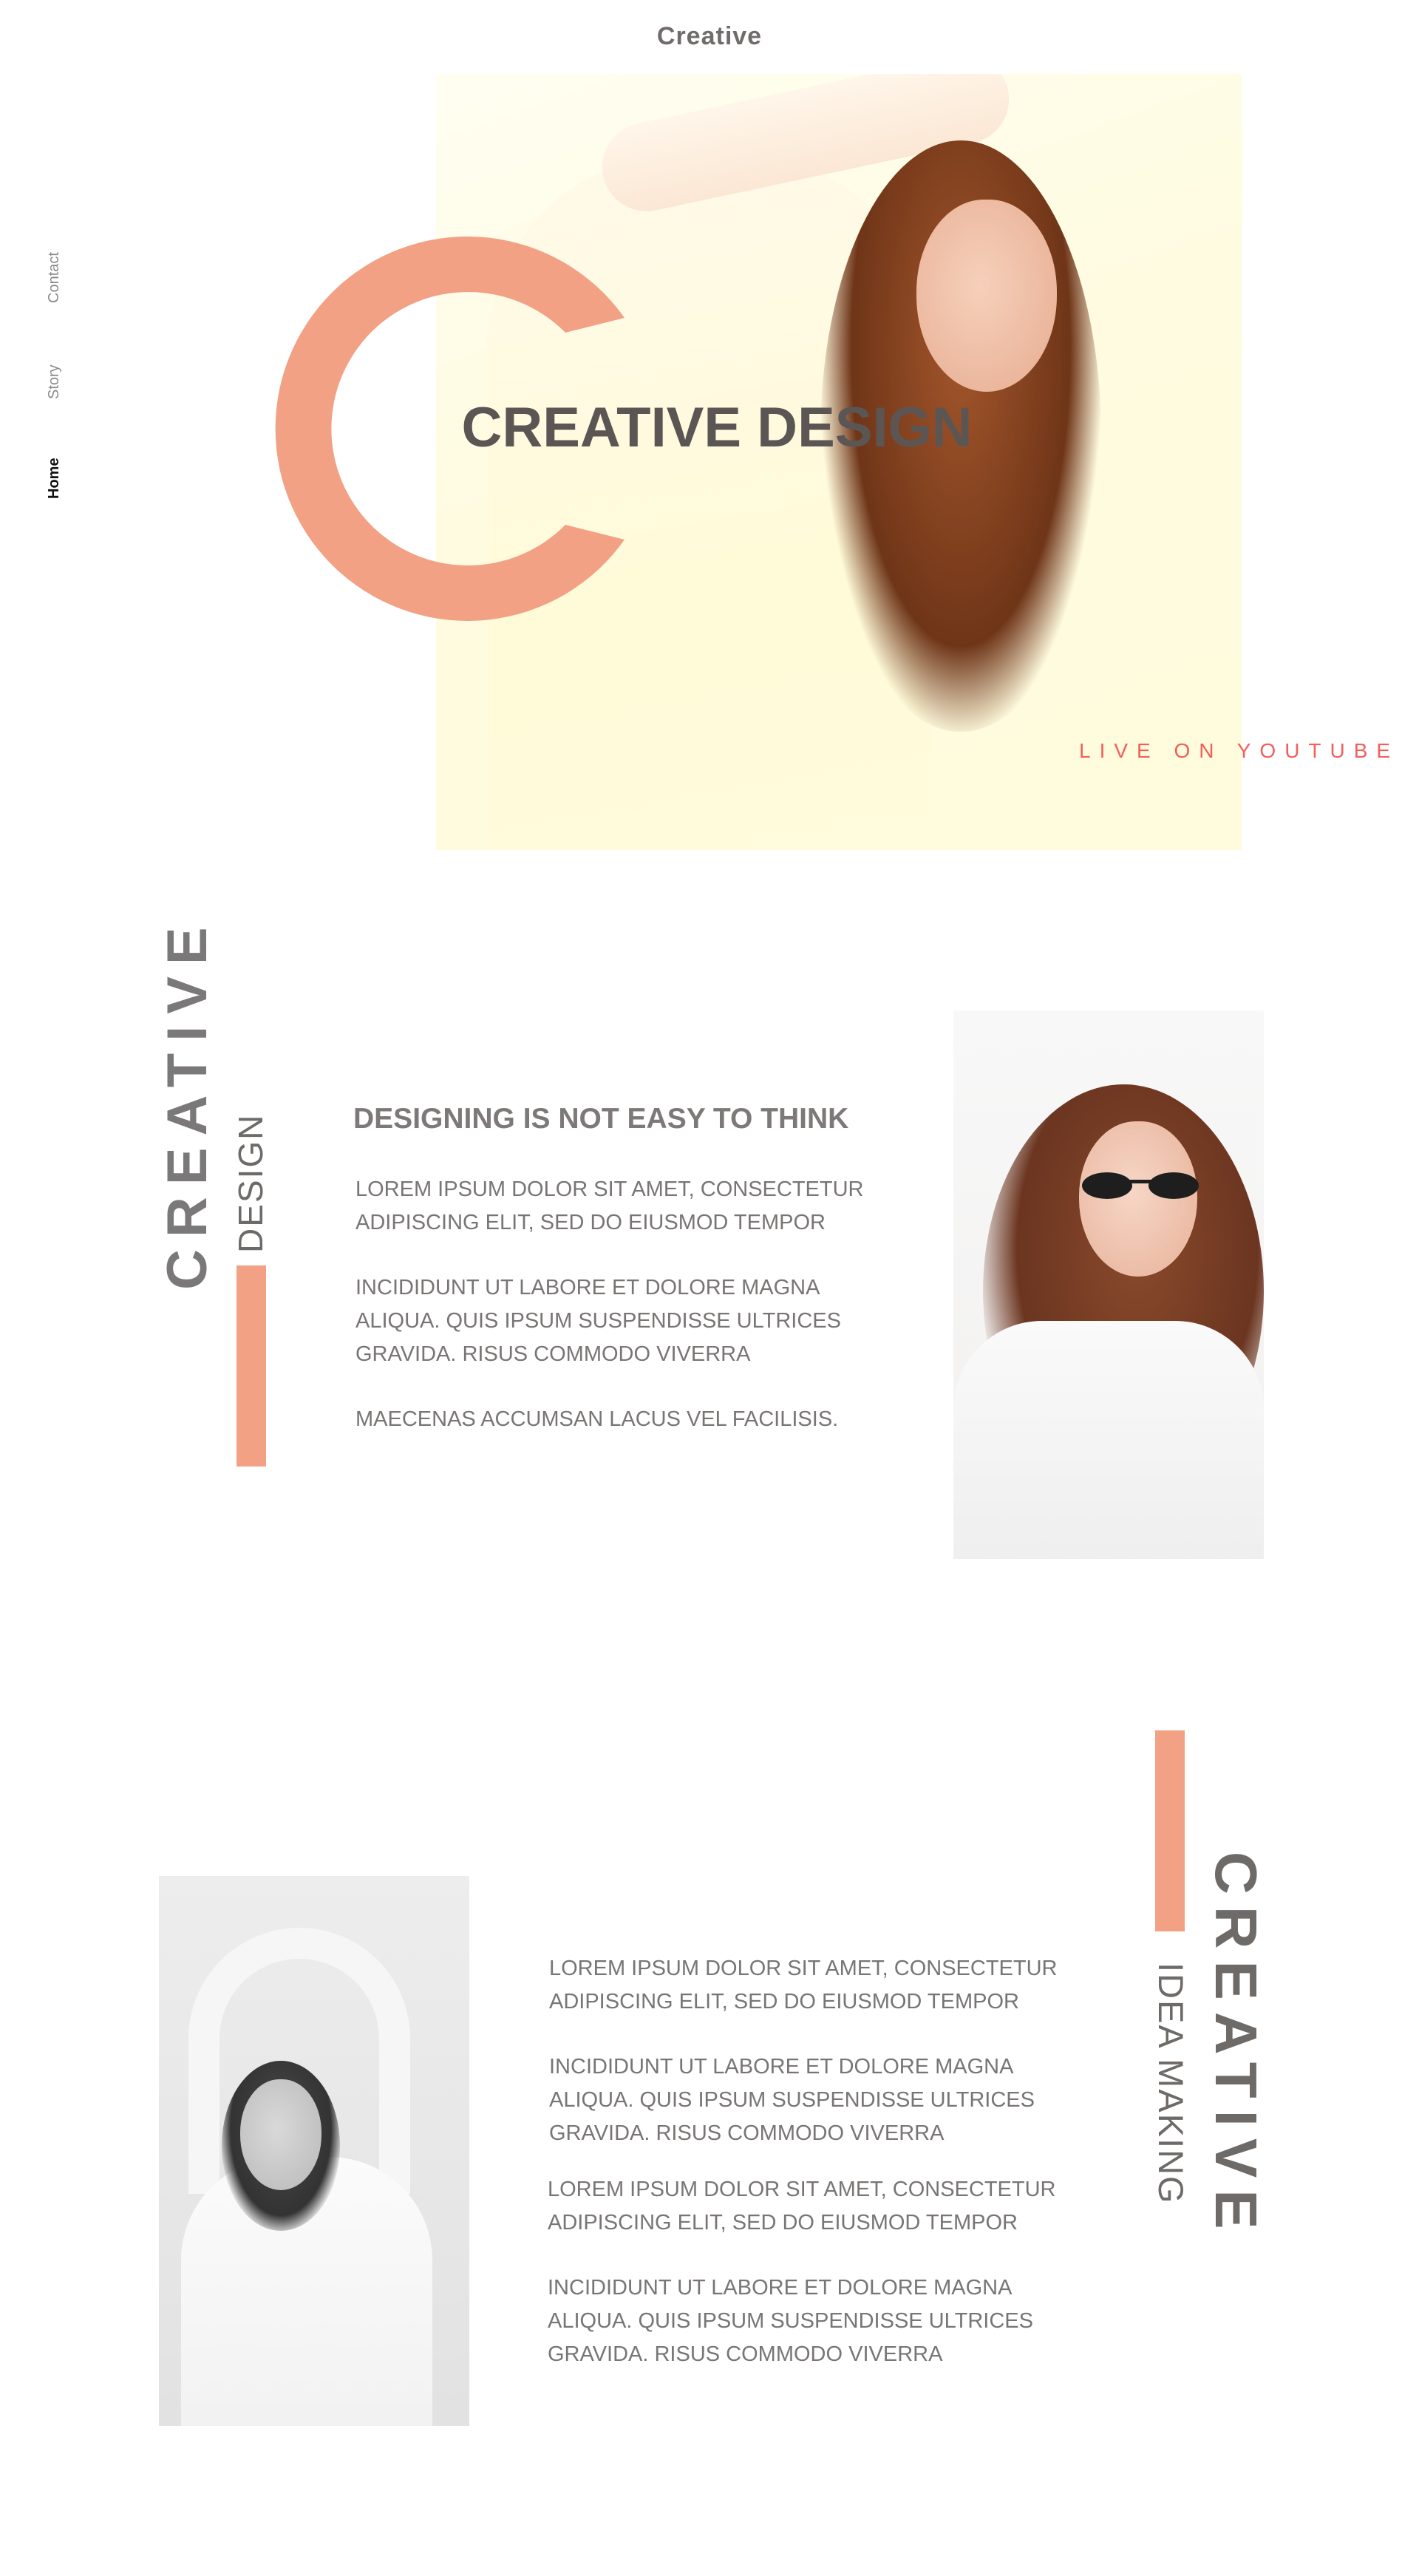  Describe the element at coordinates (609, 1189) in the screenshot. I see `story-p1-line-1: LOREM IPSUM DOLOR SIT AMET, CONSECTETUR` at that location.